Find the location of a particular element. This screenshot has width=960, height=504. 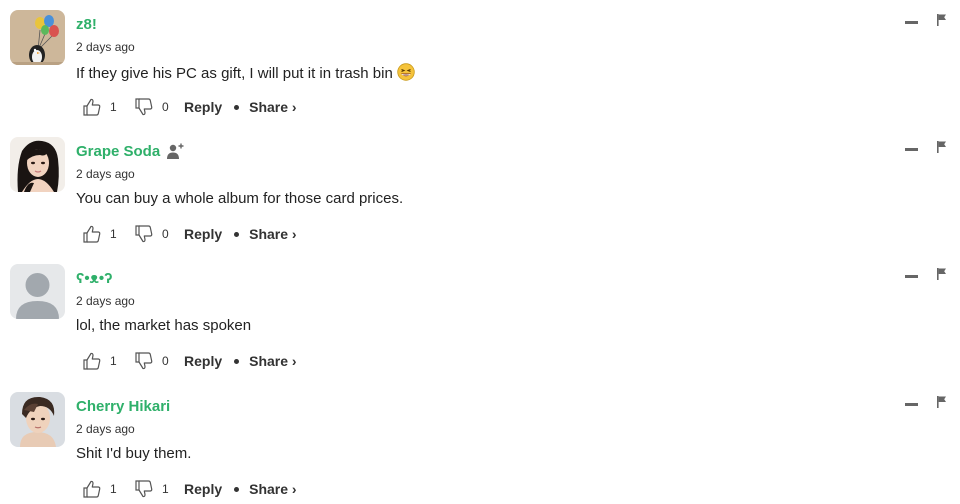

username: z8! is located at coordinates (86, 24).